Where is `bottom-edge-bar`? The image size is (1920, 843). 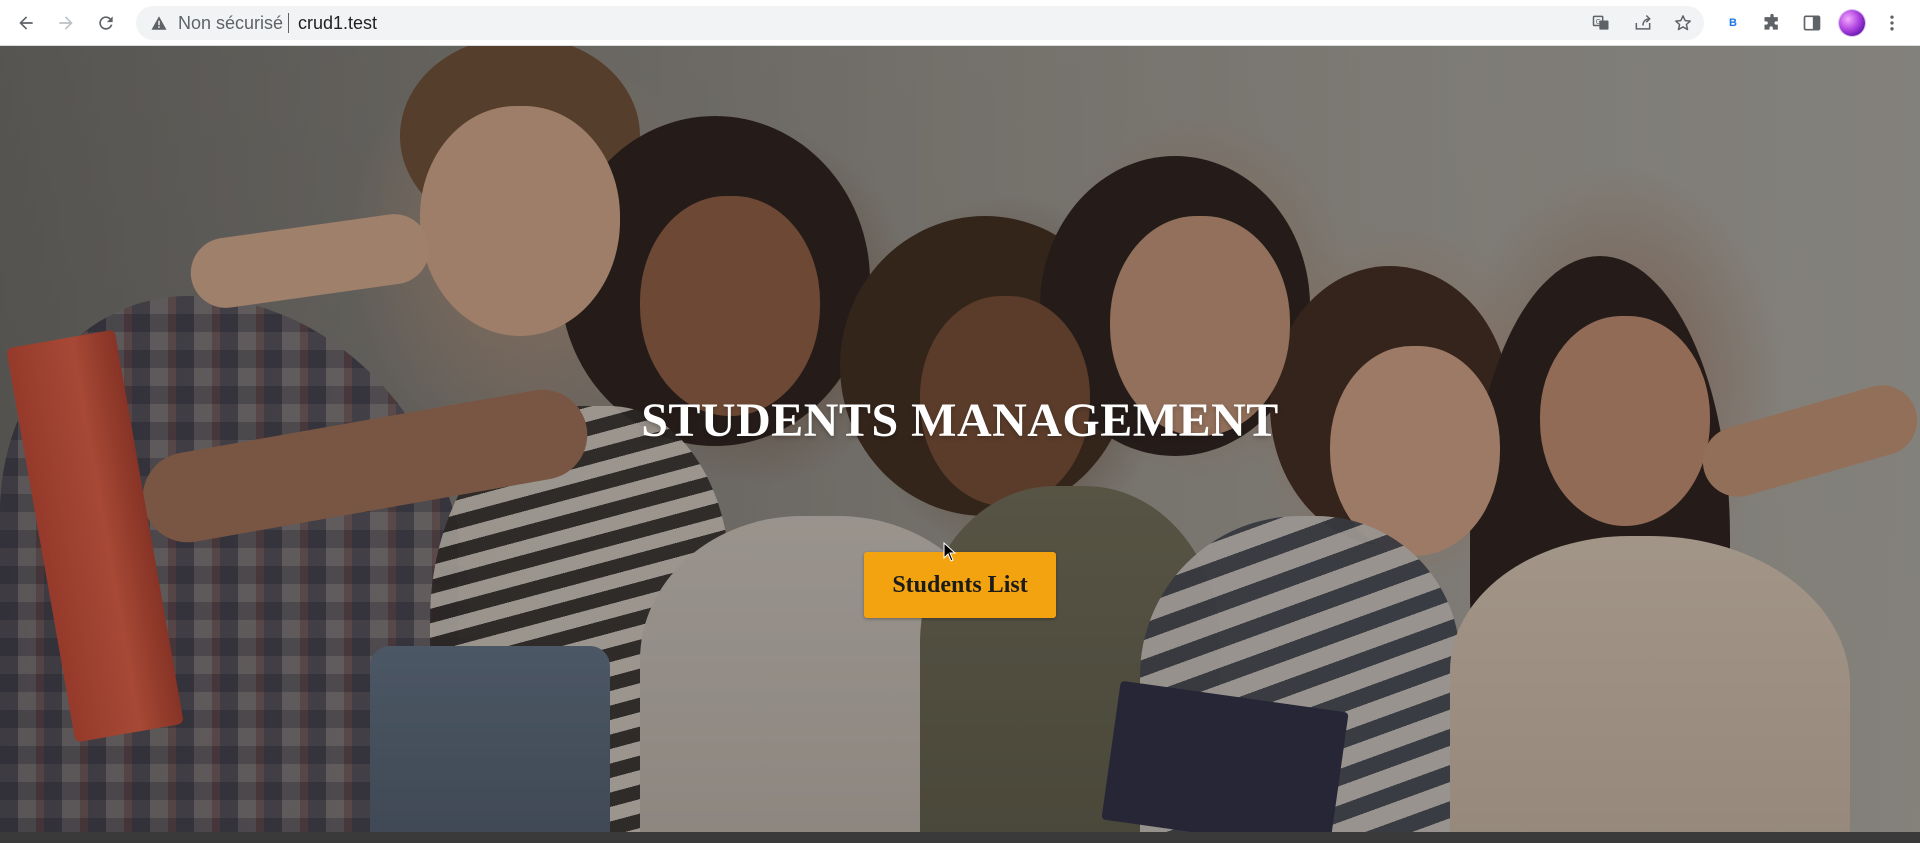 bottom-edge-bar is located at coordinates (960, 837).